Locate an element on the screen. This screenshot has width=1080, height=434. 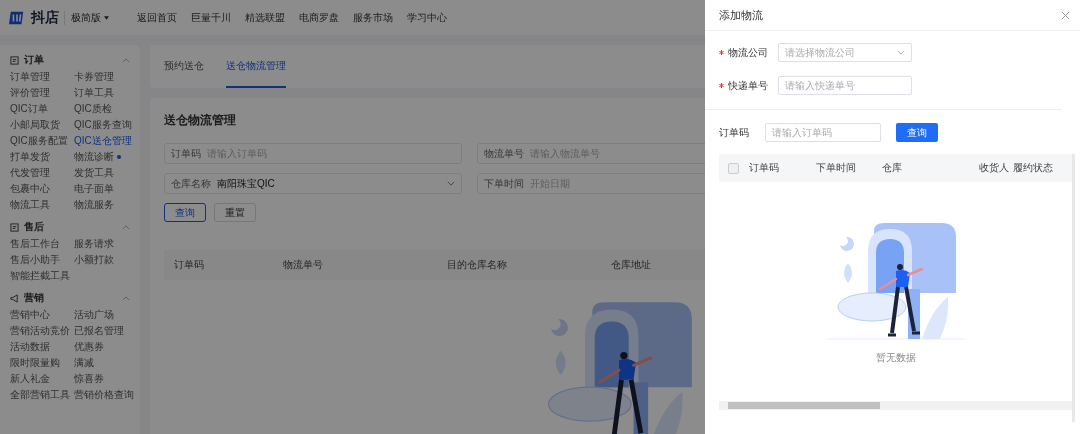
sidebar-item: 营销活动竞价 is located at coordinates (42, 330).